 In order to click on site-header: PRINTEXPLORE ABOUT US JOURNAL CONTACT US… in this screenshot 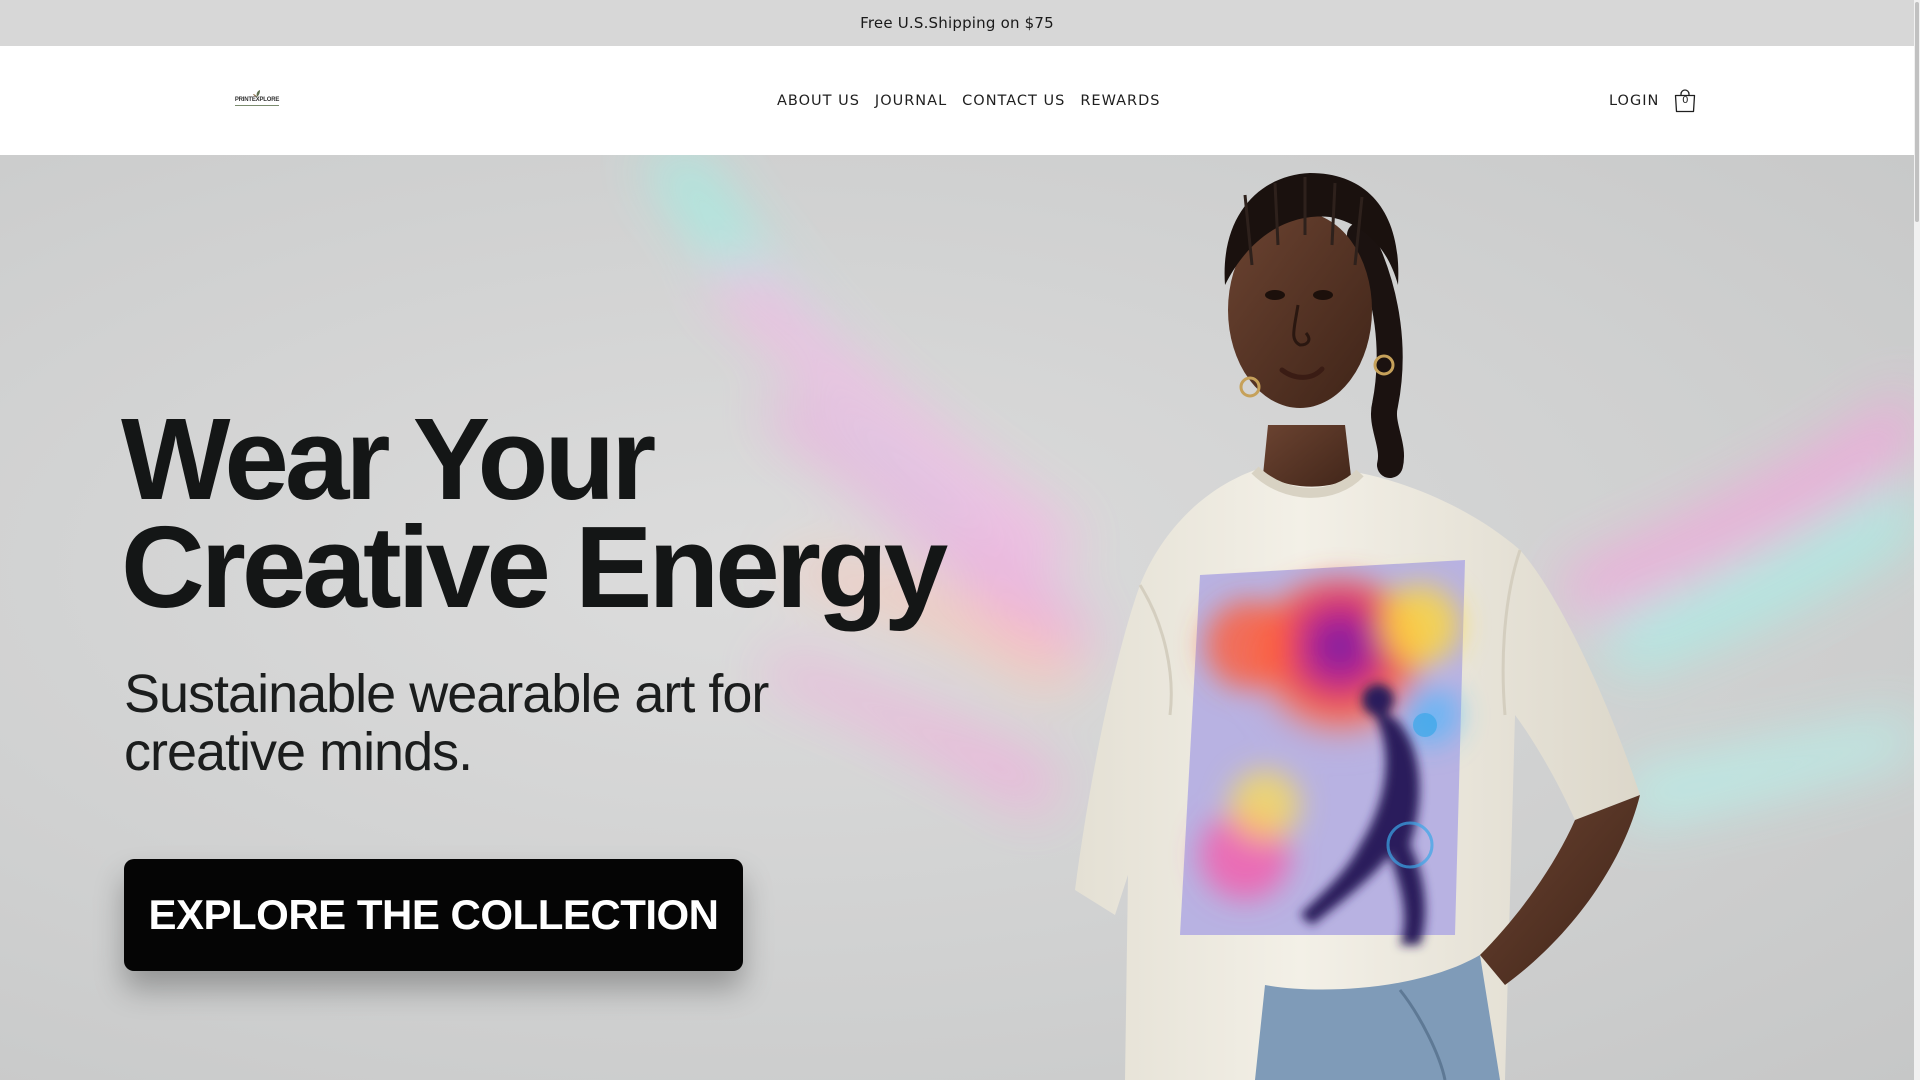, I will do `click(957, 100)`.